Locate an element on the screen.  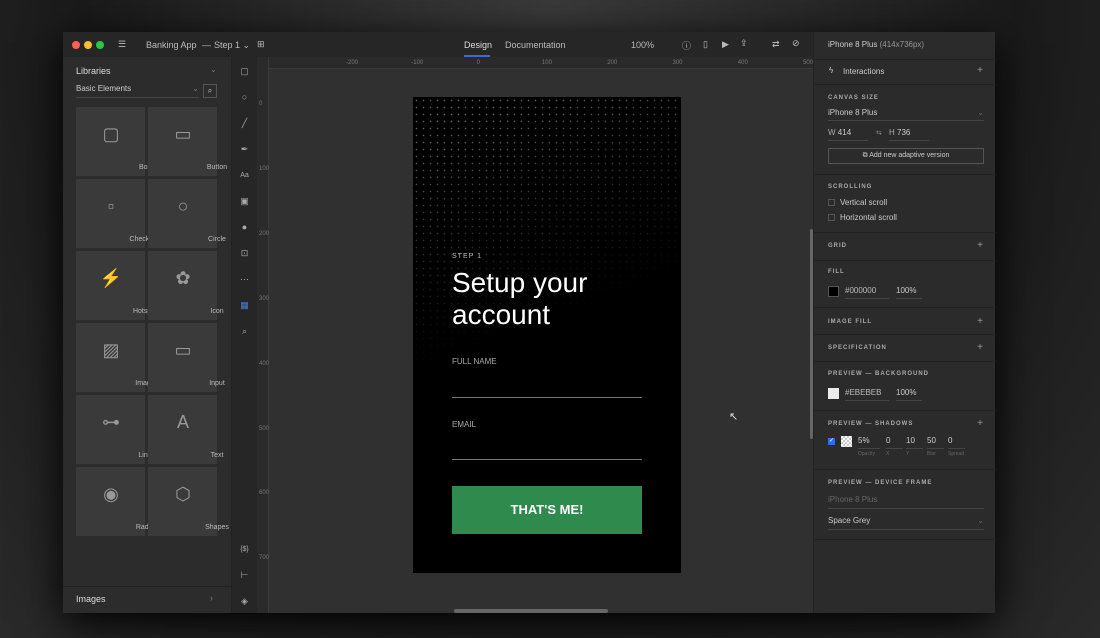
add-shadow-icon: + is located at coordinates (980, 423).